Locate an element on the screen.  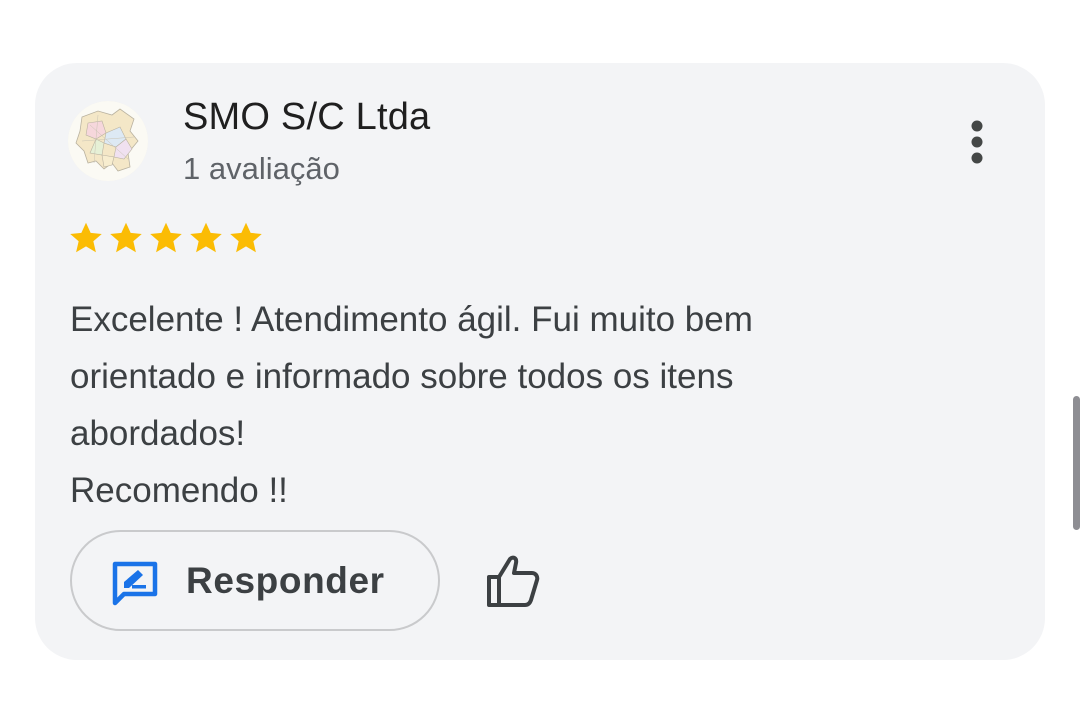
more-vert-icon is located at coordinates (977, 142).